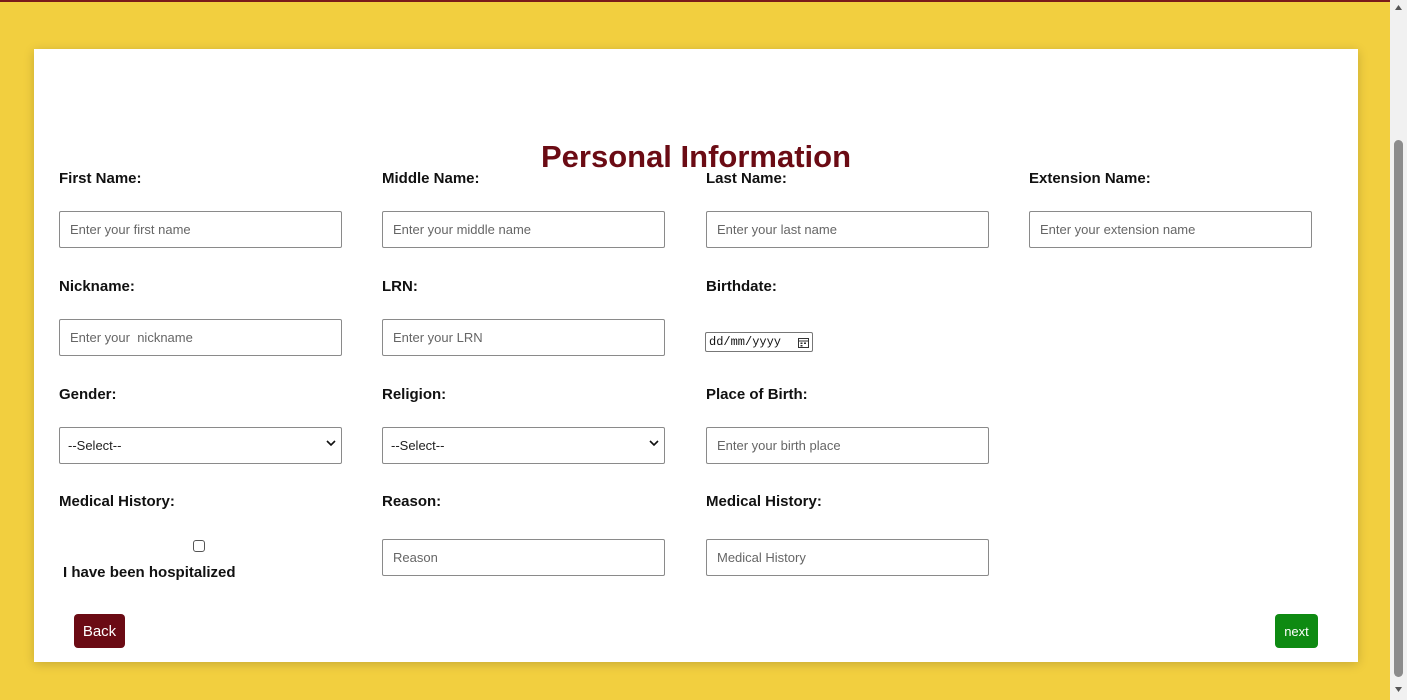 The width and height of the screenshot is (1407, 700). What do you see at coordinates (523, 337) in the screenshot?
I see `lrn-input` at bounding box center [523, 337].